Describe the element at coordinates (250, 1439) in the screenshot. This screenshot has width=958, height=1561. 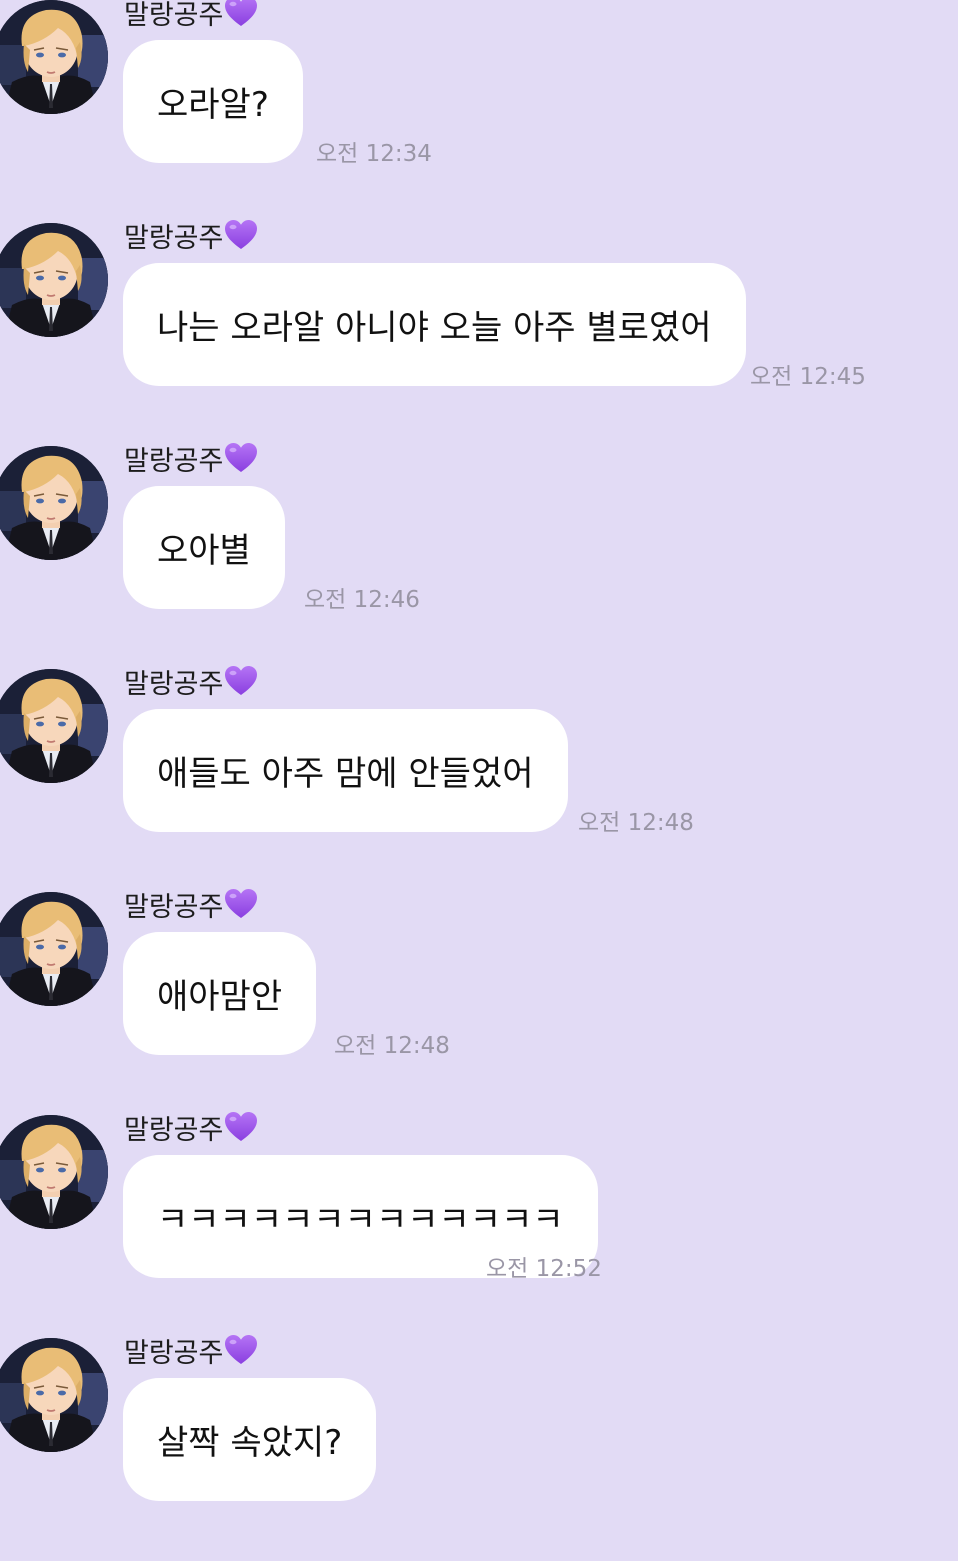
I see `message-bubble: 살짝 속았지?` at that location.